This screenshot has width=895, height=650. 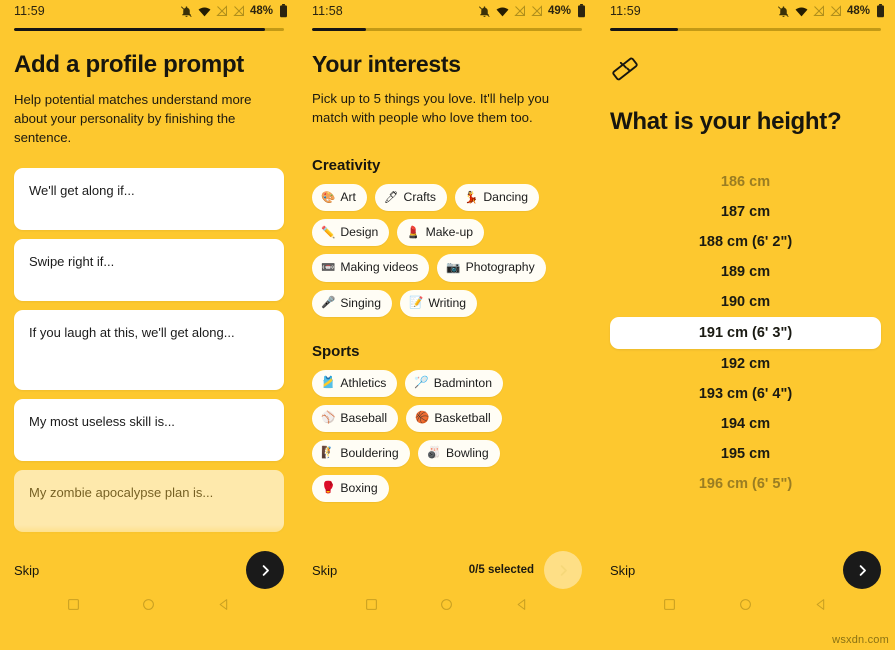 I want to click on boxing-glove-icon: 🥊, so click(x=328, y=488).